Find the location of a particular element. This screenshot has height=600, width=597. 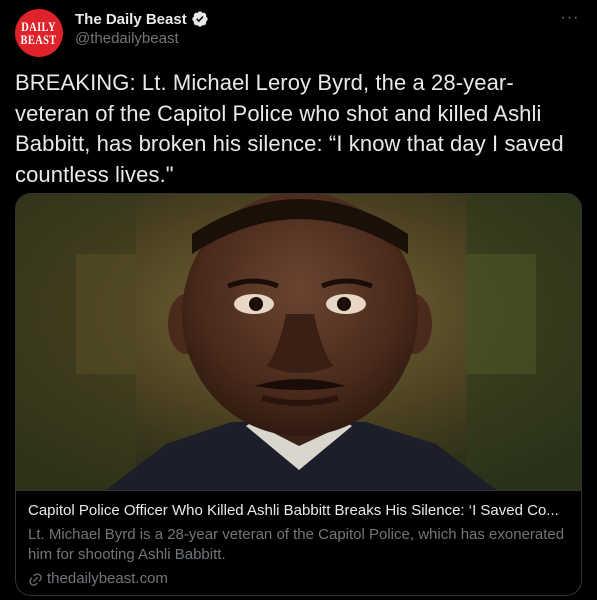

daily-beast-logo: DAILY BEAST is located at coordinates (39, 33).